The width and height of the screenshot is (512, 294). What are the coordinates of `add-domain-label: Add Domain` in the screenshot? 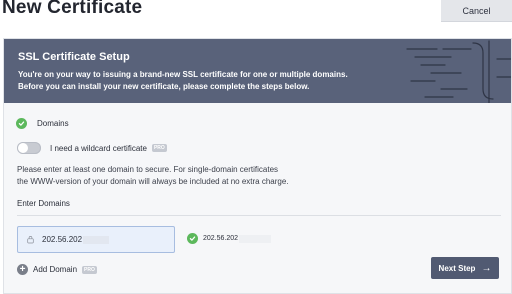 It's located at (55, 269).